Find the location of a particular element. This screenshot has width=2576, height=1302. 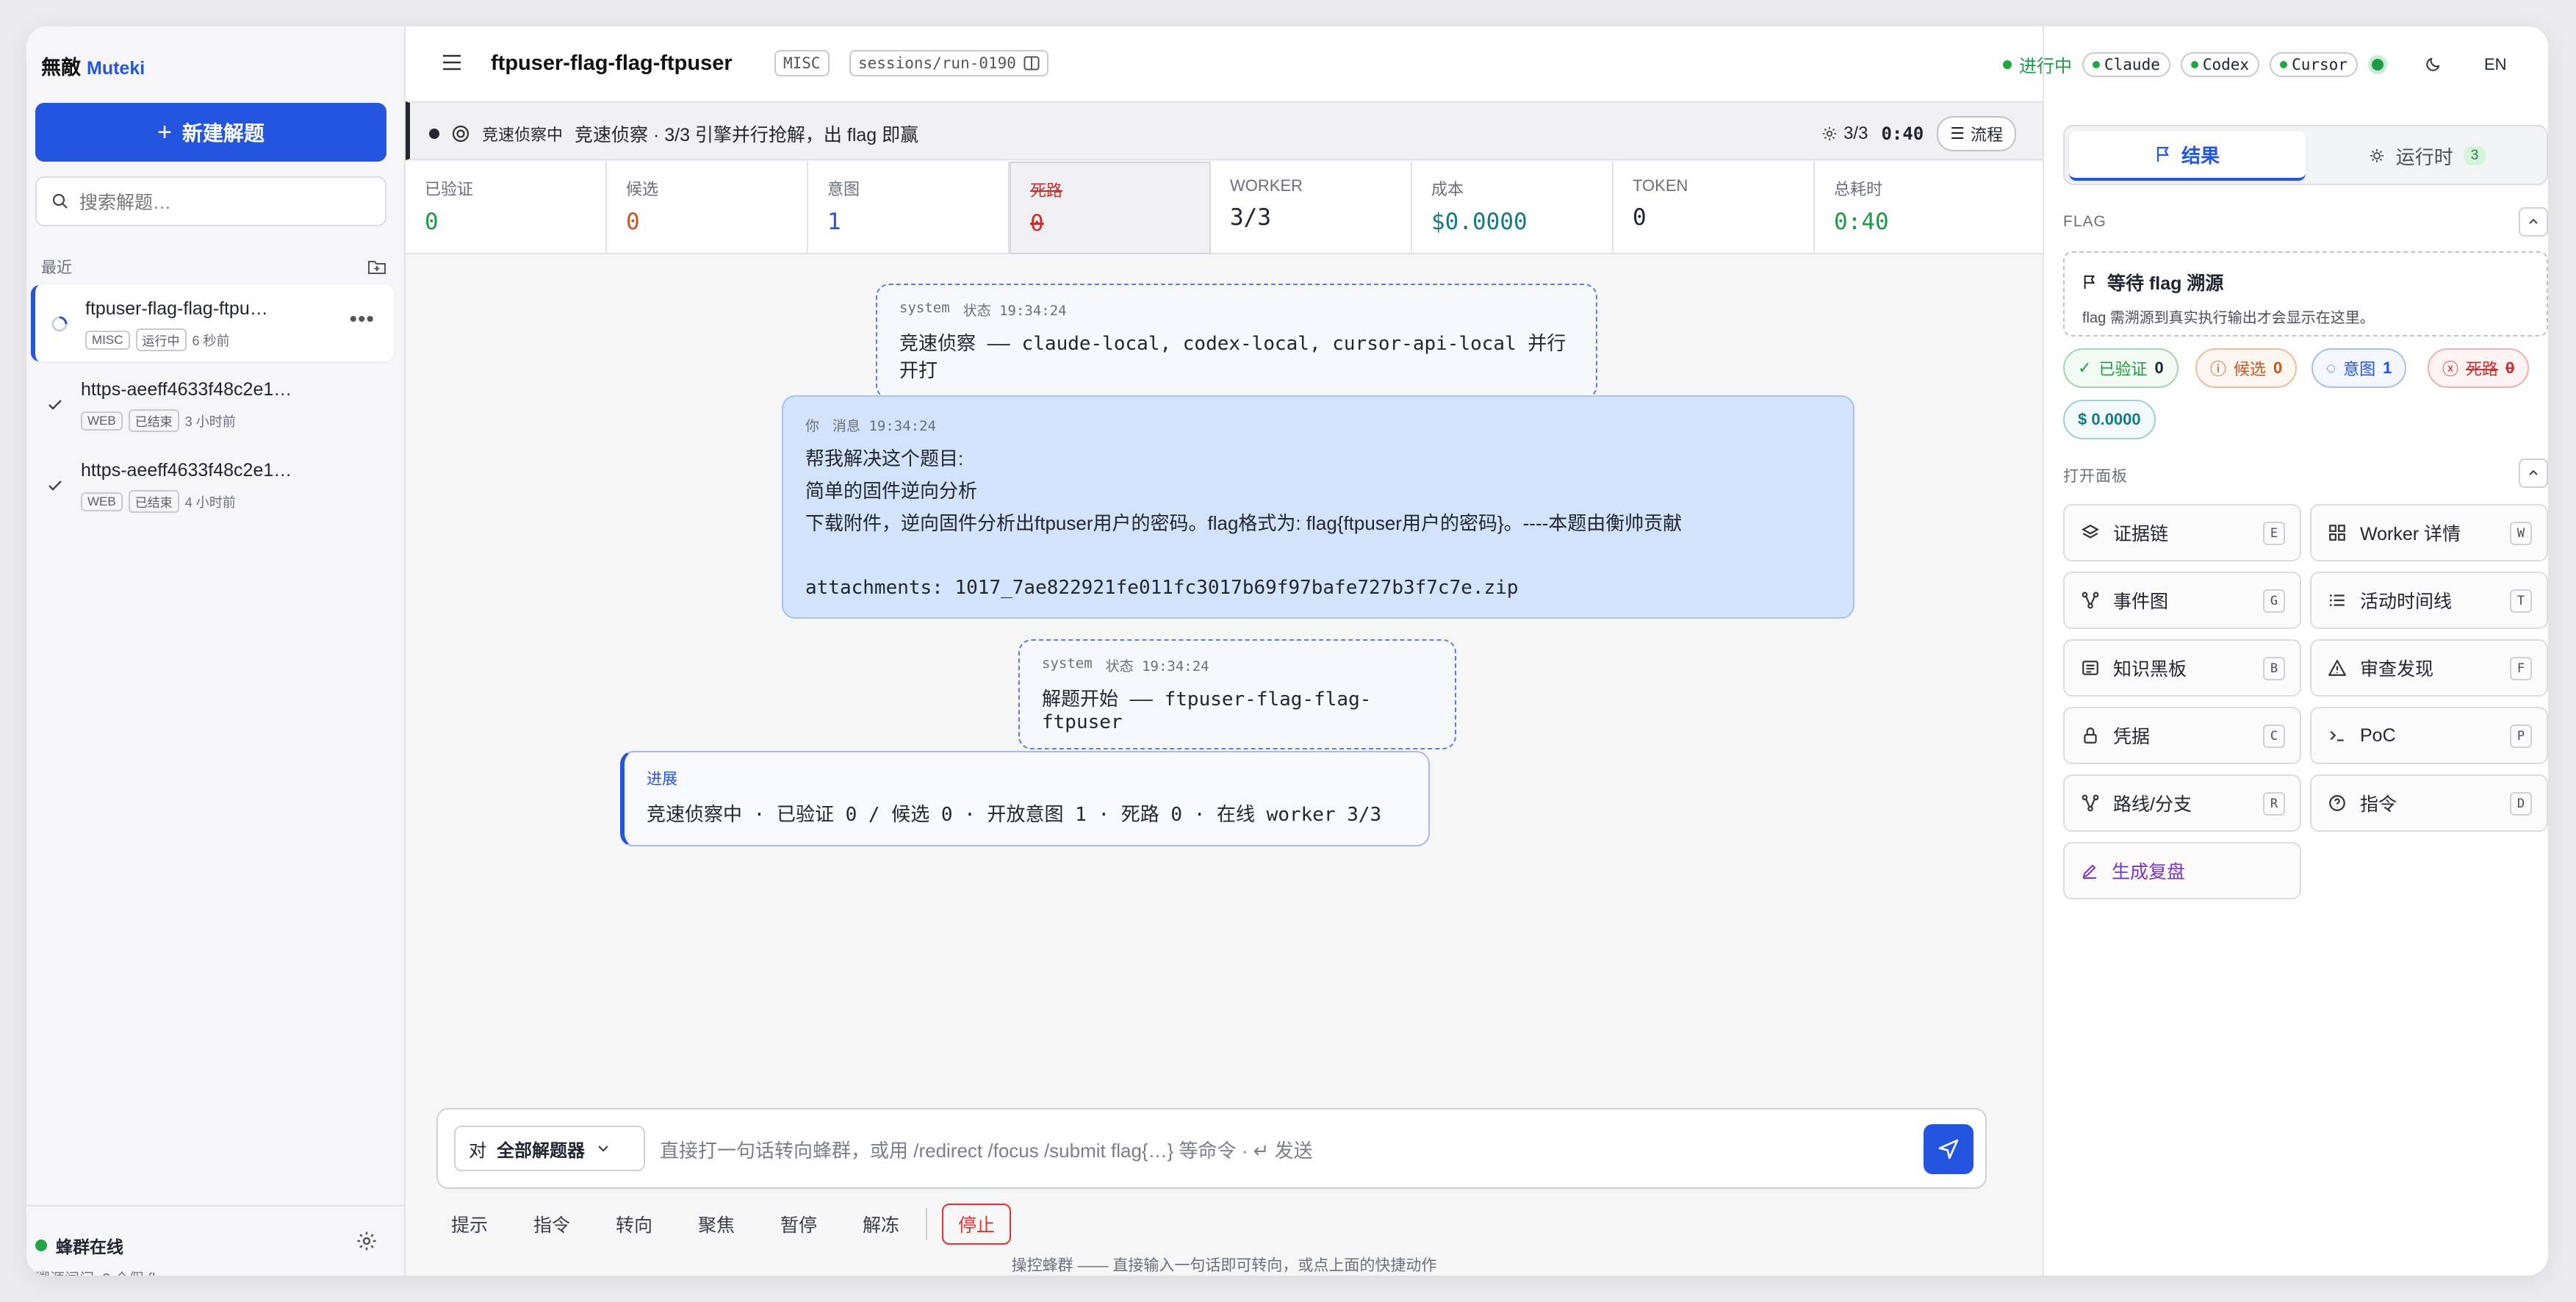

flag-box: 等待 flag 溯源 flag 需溯源到真实执行输出才会显示在这里。 is located at coordinates (2305, 294).